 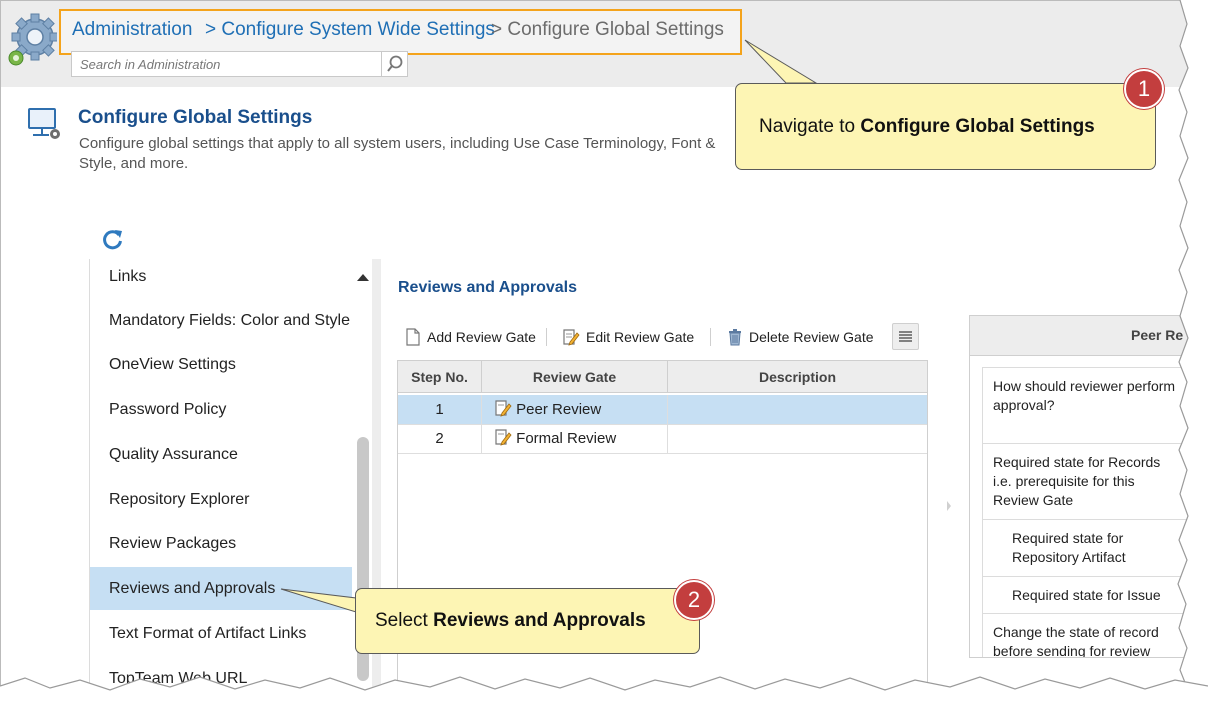 What do you see at coordinates (977, 126) in the screenshot?
I see `callout-navigate-target: Configure Global Settings` at bounding box center [977, 126].